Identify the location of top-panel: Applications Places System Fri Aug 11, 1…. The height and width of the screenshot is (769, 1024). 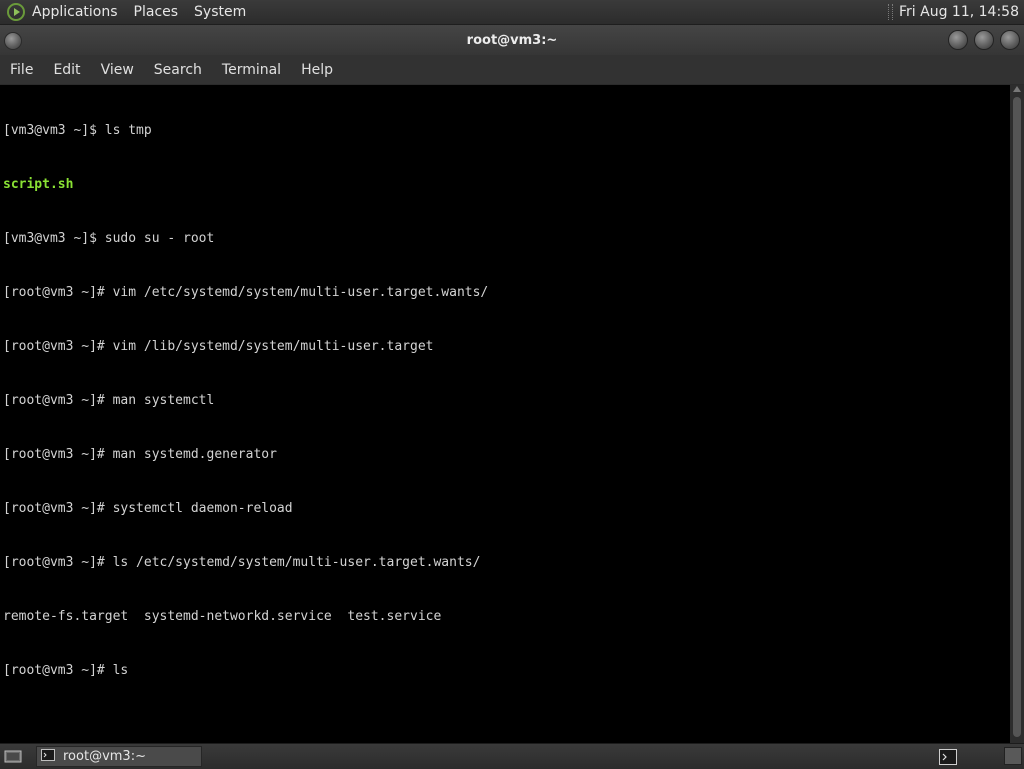
(512, 12).